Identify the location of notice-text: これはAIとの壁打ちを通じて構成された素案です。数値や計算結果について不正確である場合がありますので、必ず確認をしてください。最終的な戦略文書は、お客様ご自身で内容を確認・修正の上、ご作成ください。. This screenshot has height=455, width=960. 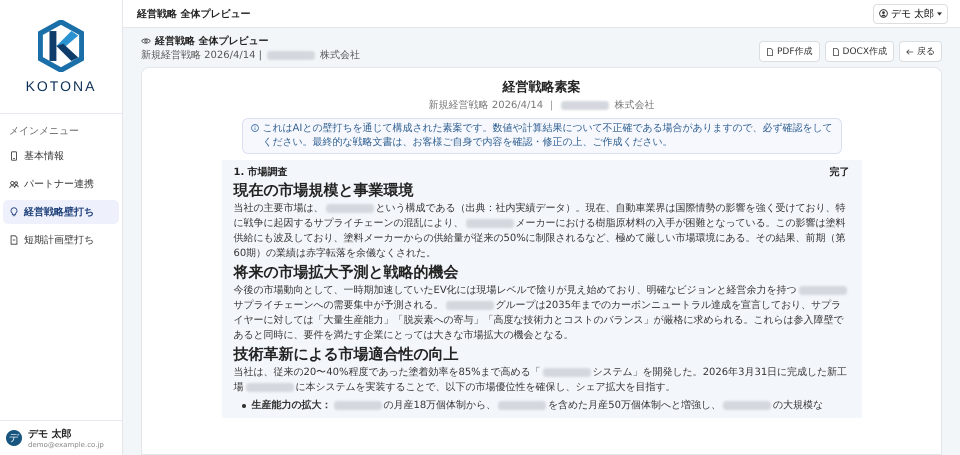
(547, 136).